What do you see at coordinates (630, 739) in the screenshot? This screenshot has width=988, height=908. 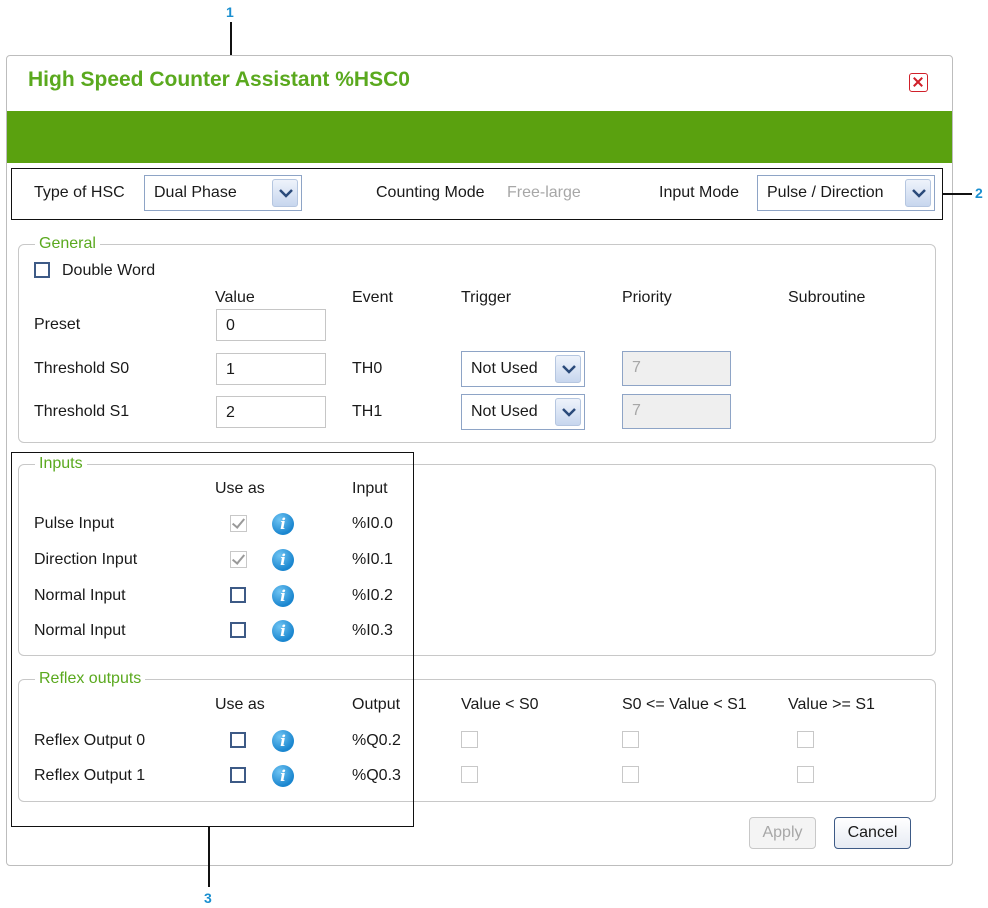 I see `reflex-output-0-between-checkbox` at bounding box center [630, 739].